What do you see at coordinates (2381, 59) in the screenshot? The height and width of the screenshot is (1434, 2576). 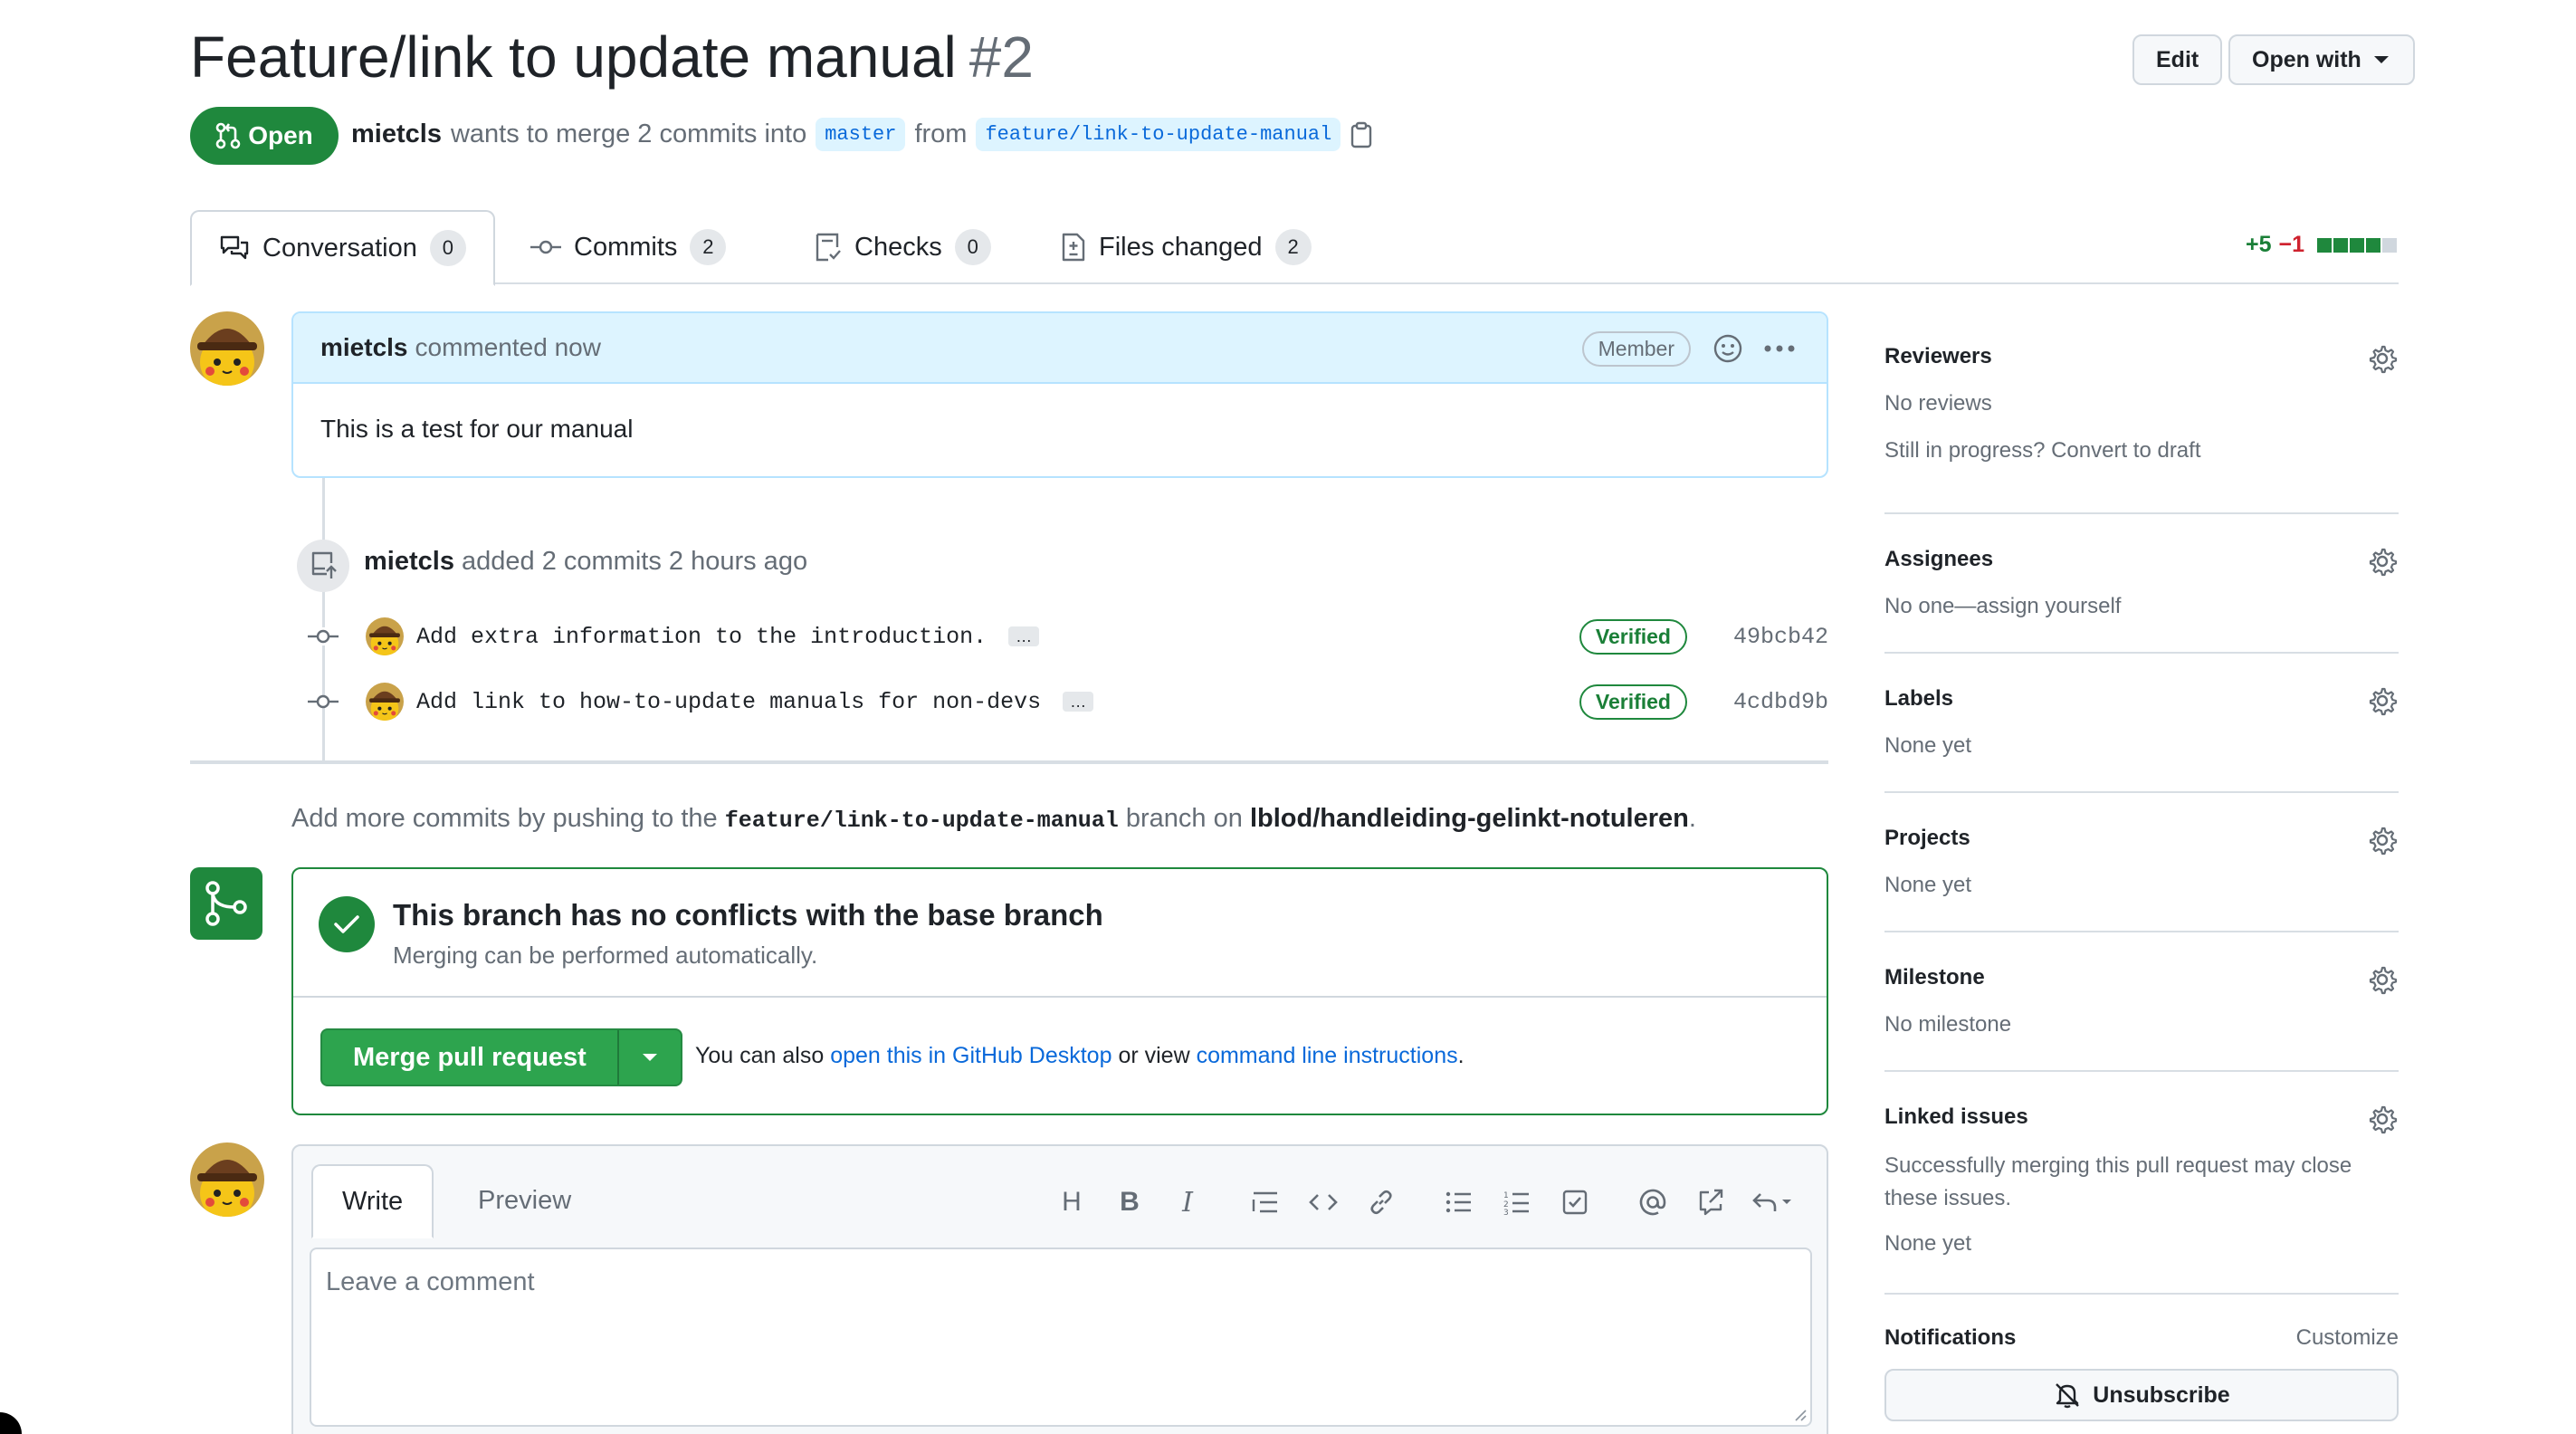 I see `caret-down-icon` at bounding box center [2381, 59].